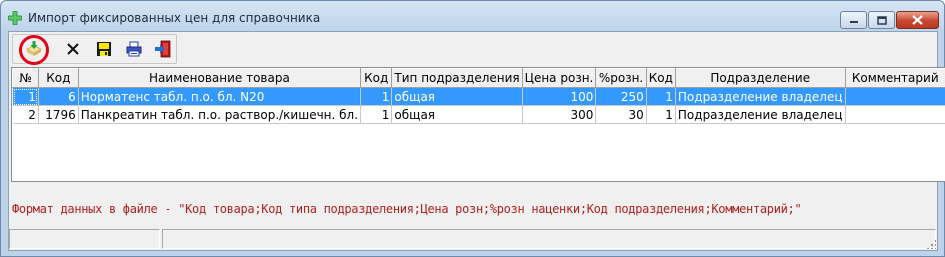 This screenshot has width=945, height=257. I want to click on cell-num: 2, so click(25, 114).